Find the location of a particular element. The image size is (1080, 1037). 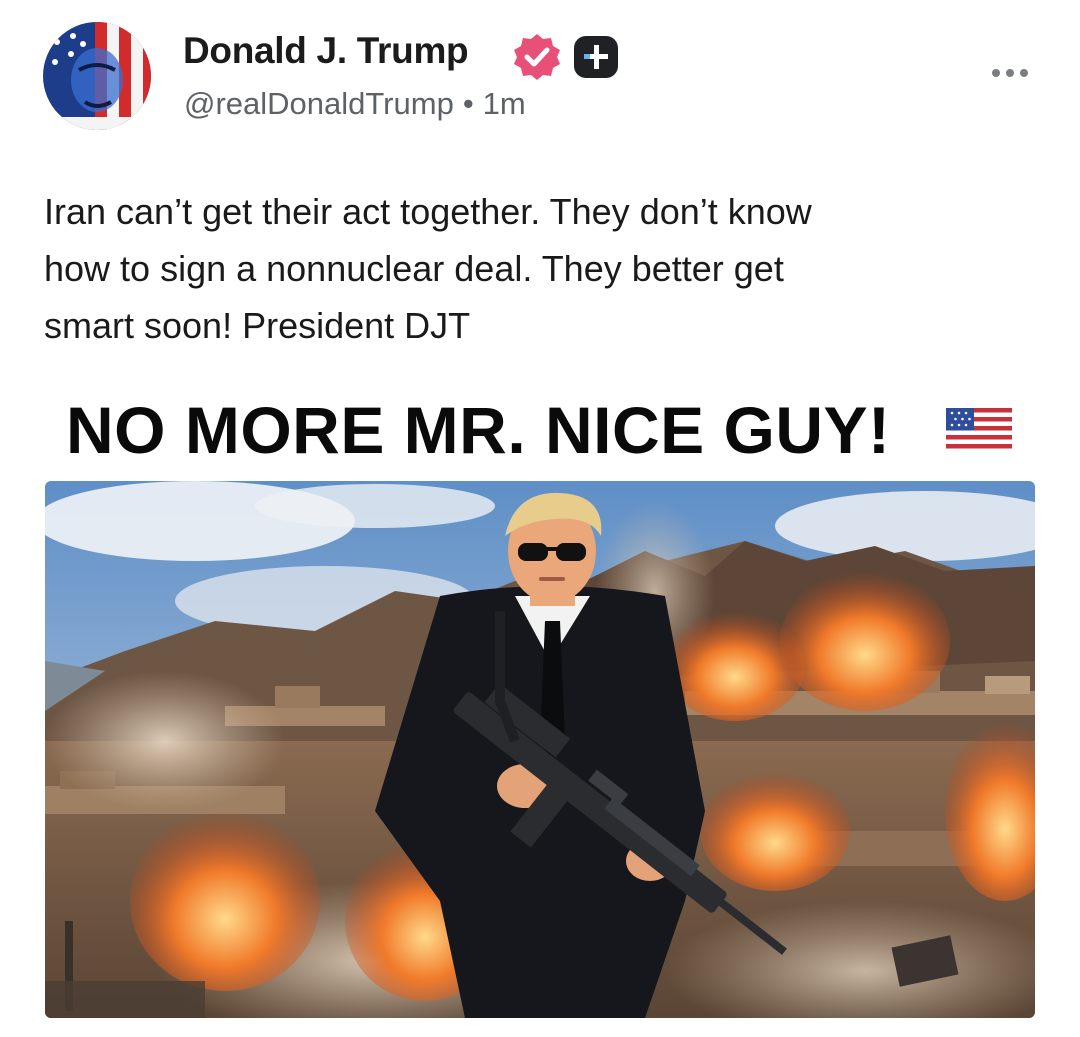

author-handle: @realDonaldTrump is located at coordinates (319, 103).